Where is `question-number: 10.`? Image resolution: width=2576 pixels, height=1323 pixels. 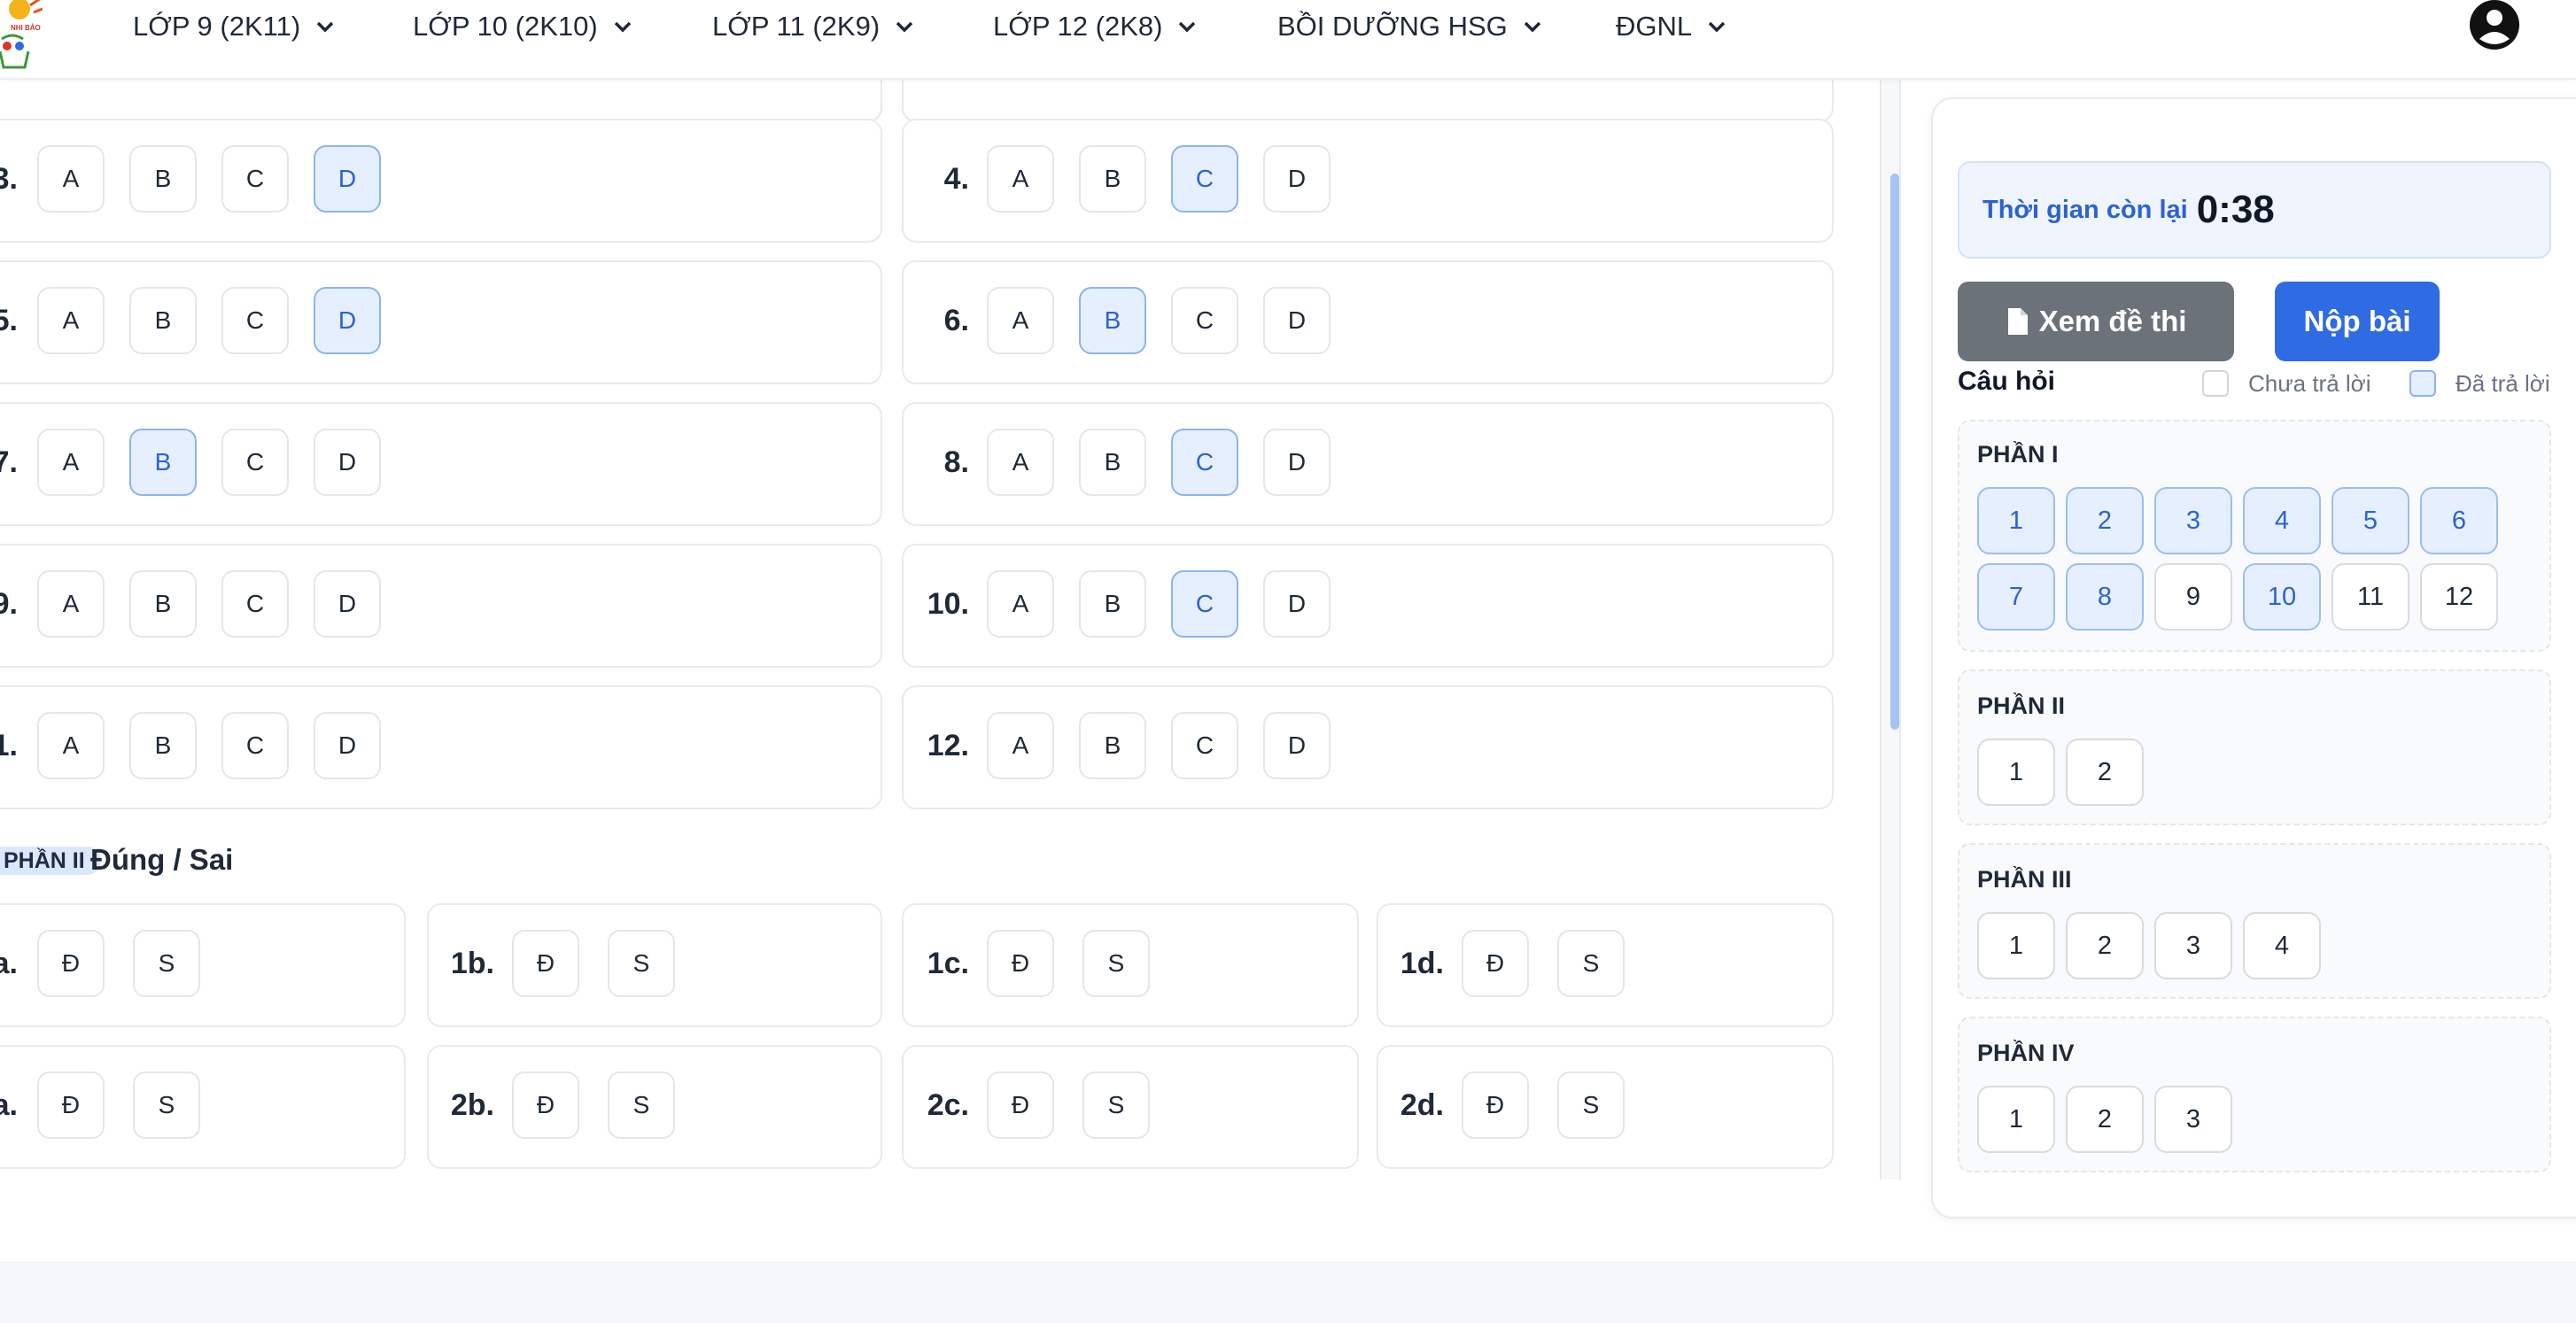
question-number: 10. is located at coordinates (948, 603).